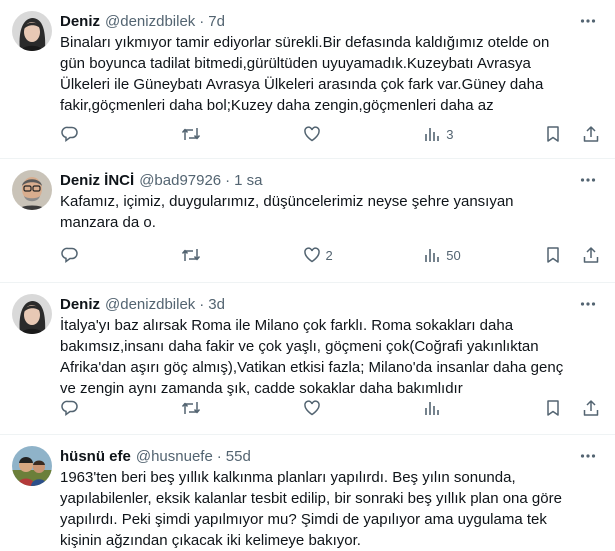 This screenshot has width=615, height=551. I want to click on timestamp: 7d, so click(216, 21).